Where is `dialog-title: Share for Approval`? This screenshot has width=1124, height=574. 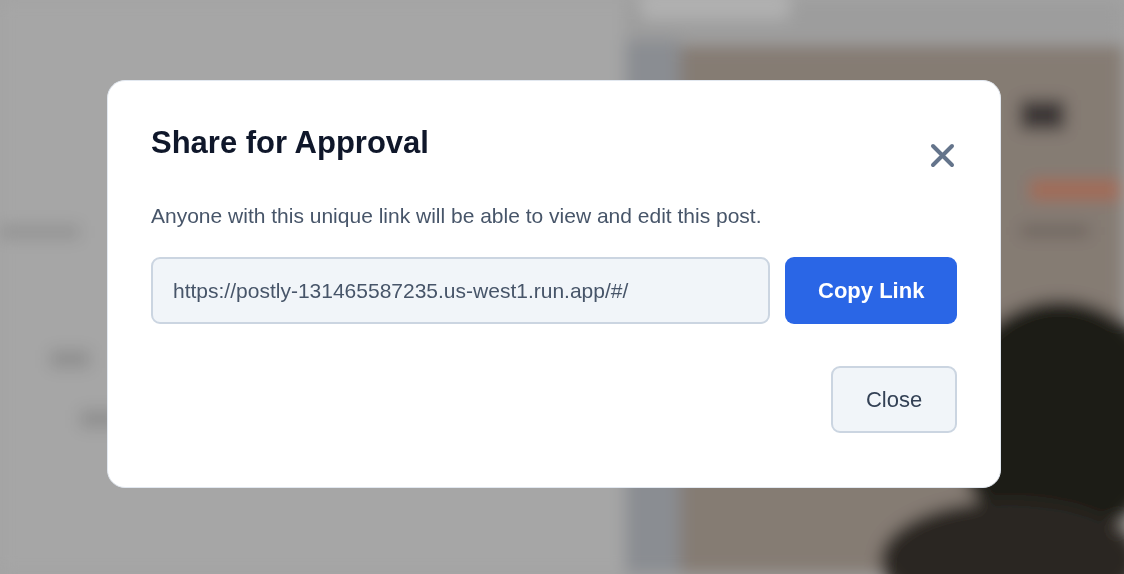 dialog-title: Share for Approval is located at coordinates (290, 143).